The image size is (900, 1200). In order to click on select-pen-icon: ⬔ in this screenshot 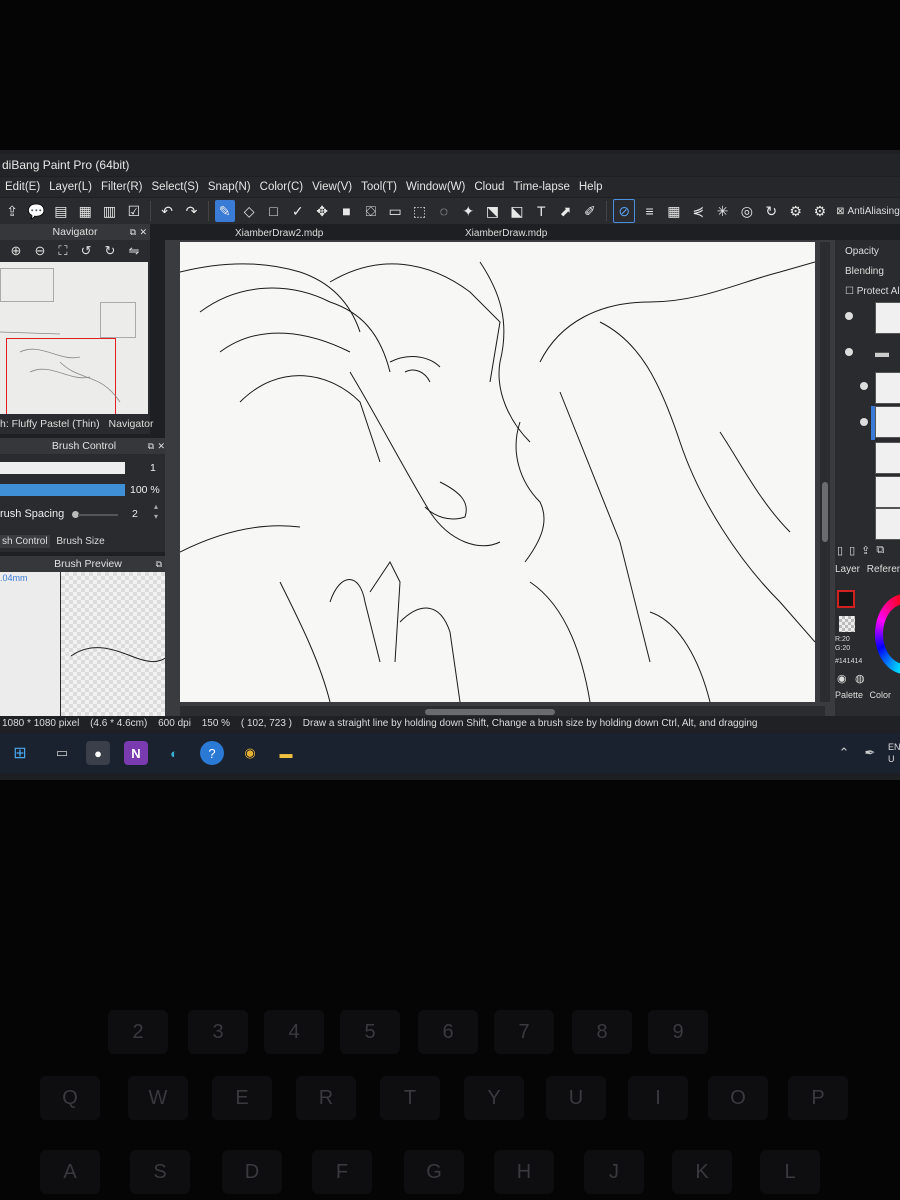, I will do `click(492, 211)`.